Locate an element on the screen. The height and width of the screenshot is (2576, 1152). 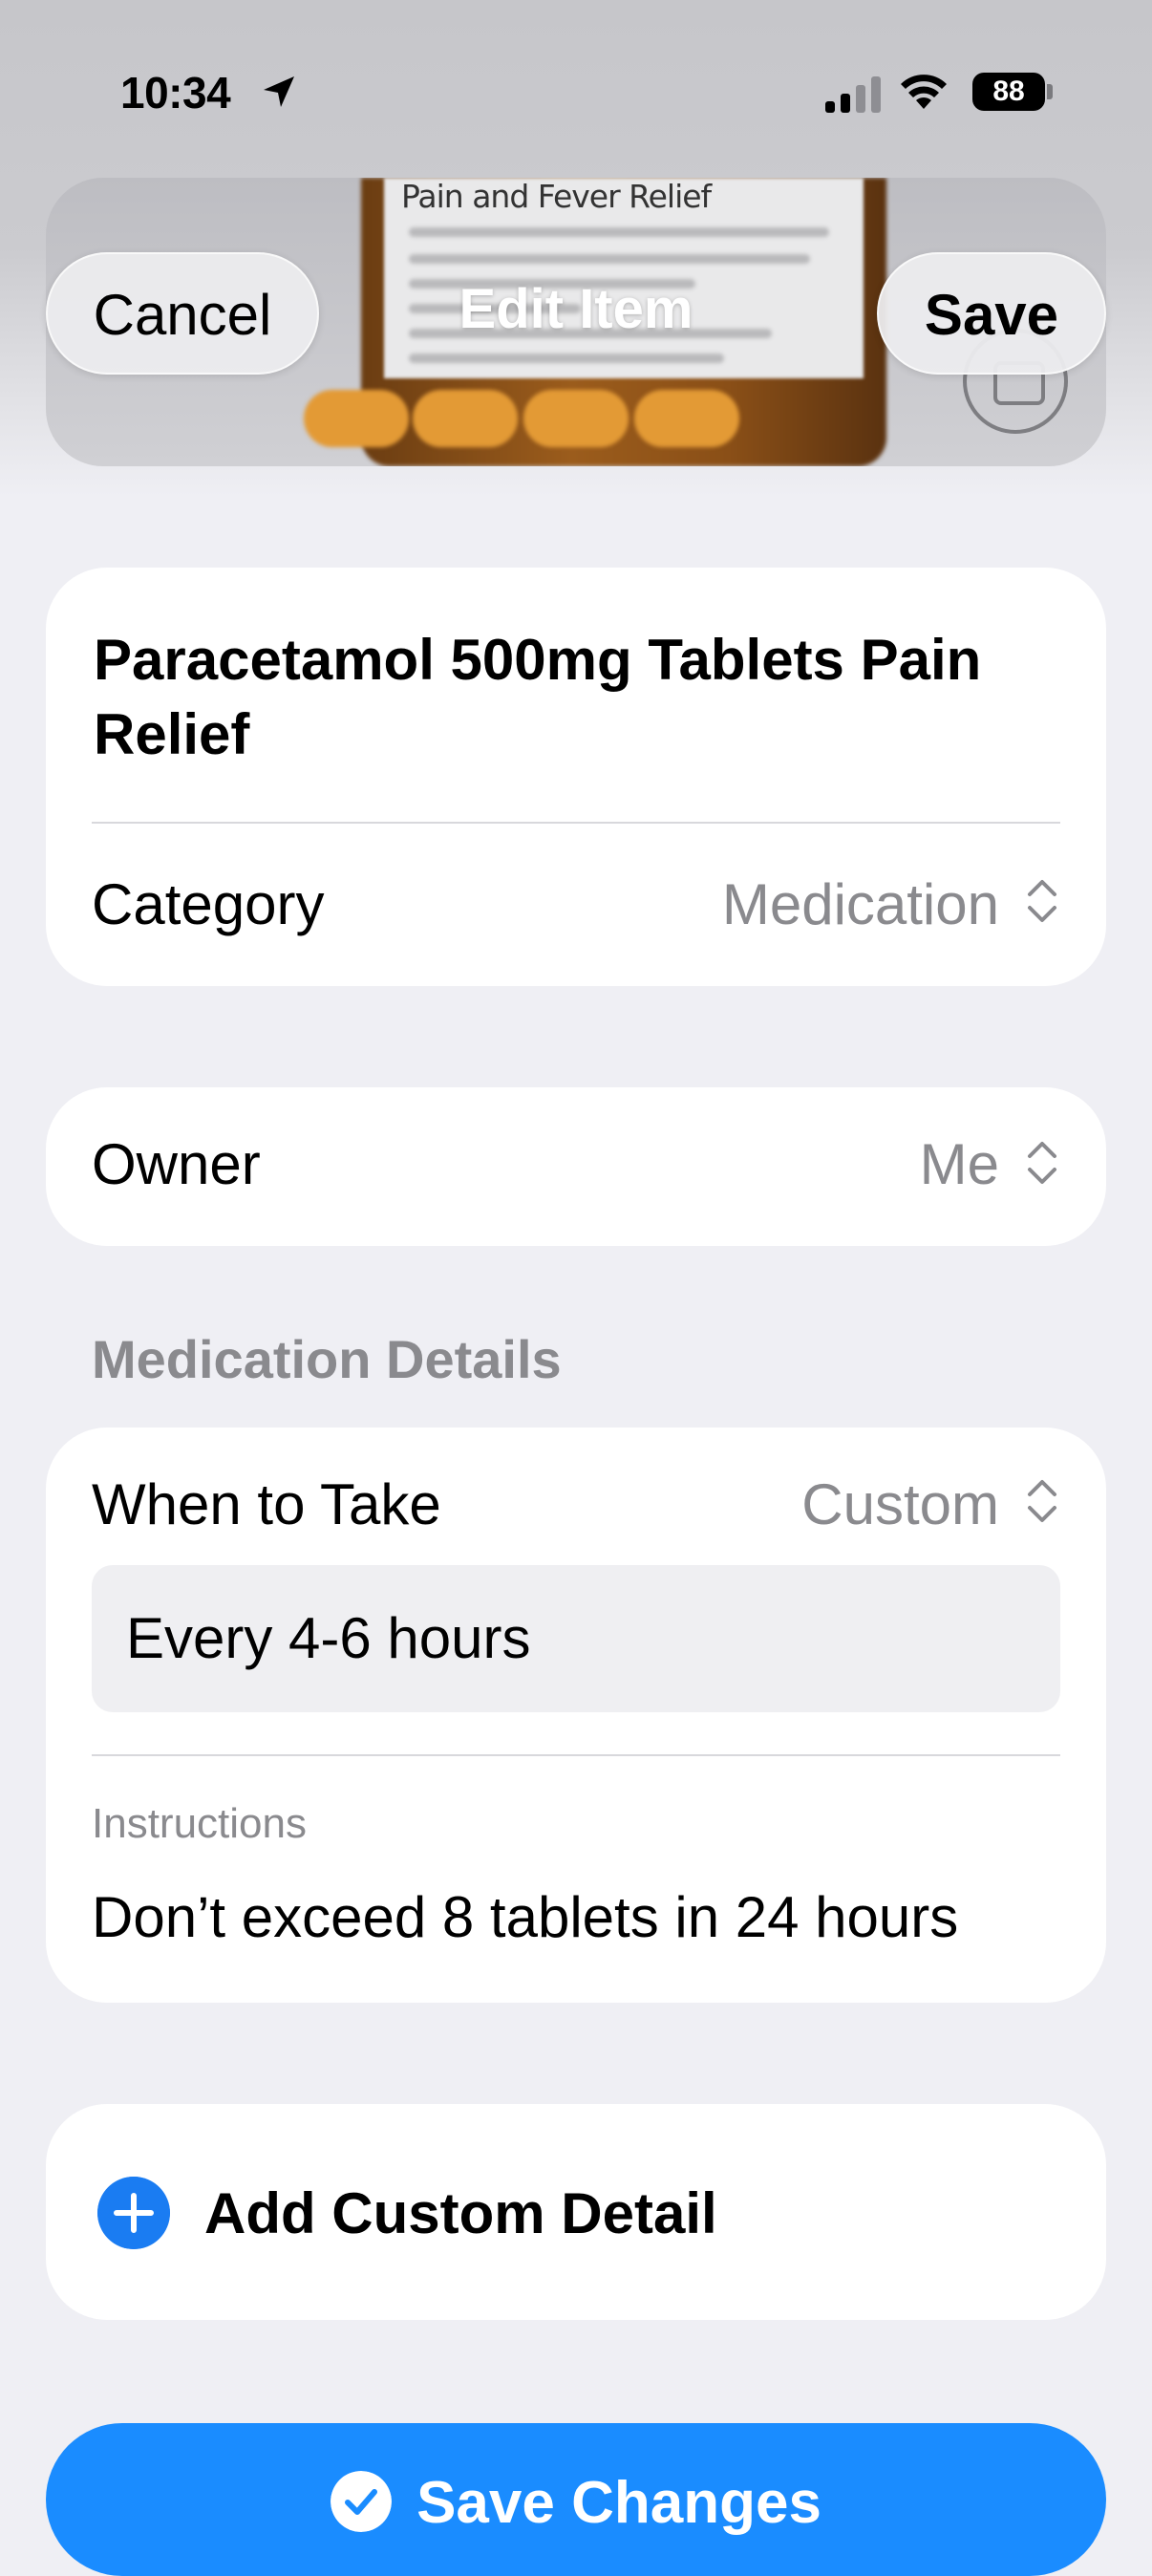
instructions-field: Don’t exceed 8 tablets in 24 hours is located at coordinates (525, 1917).